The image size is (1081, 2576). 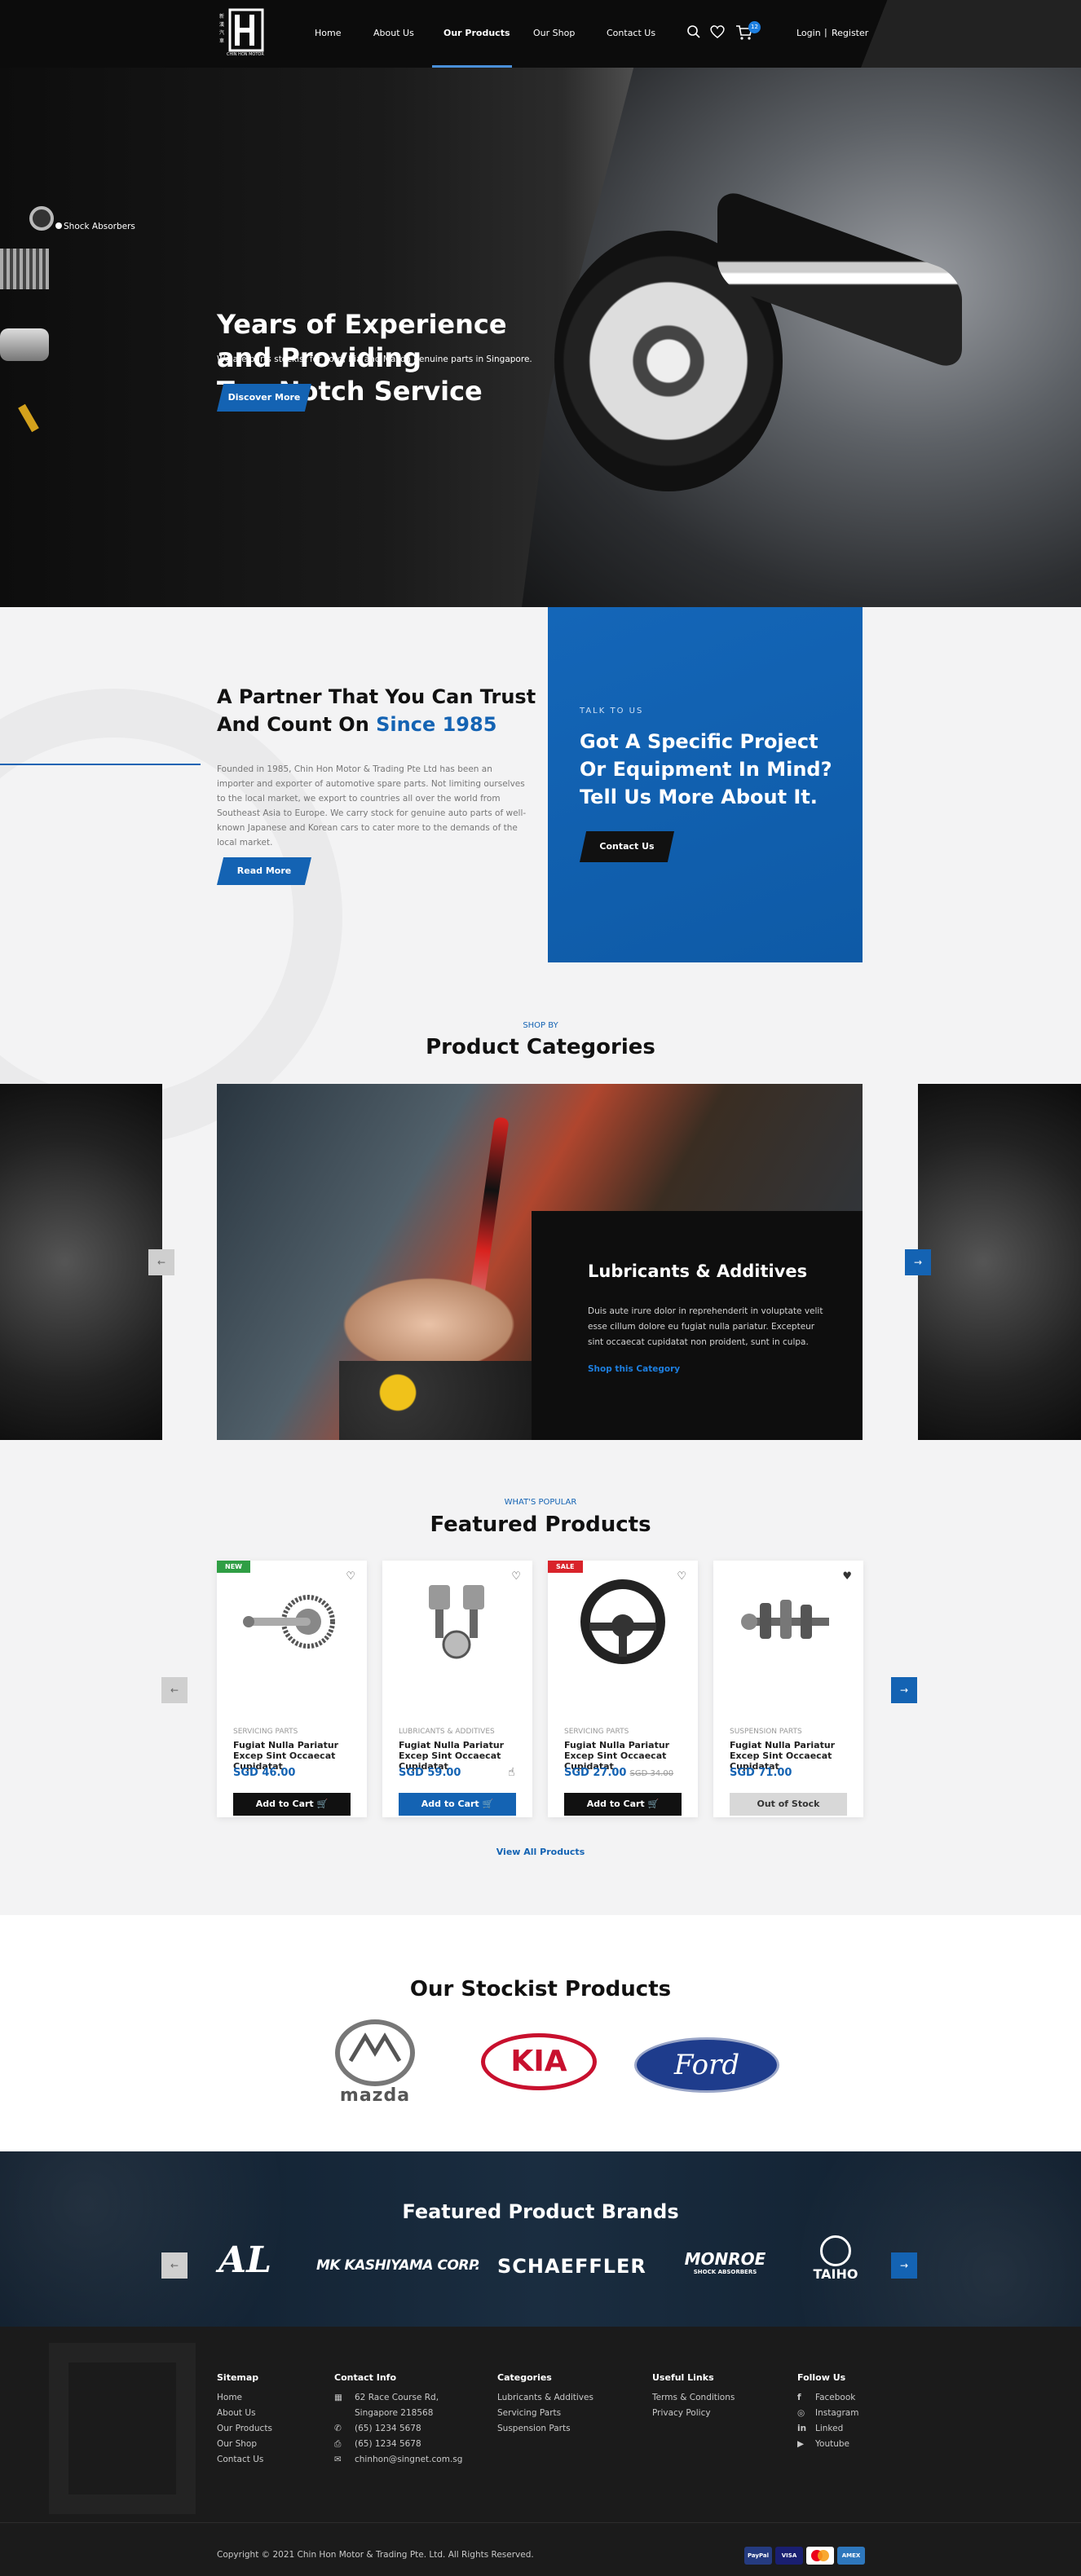 I want to click on brands-prev-arrow: ←, so click(x=174, y=2266).